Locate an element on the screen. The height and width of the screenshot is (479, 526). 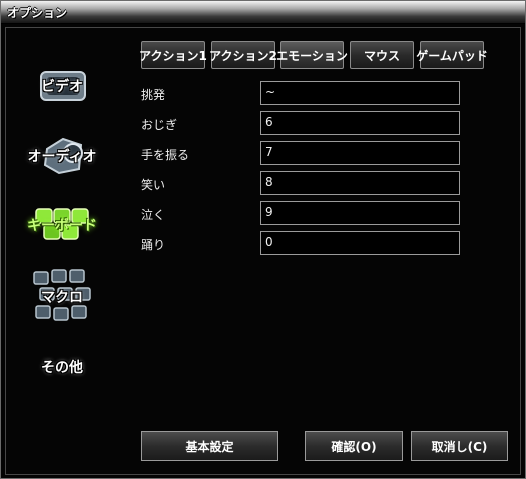
sidebar-item-label: その他 is located at coordinates (62, 368).